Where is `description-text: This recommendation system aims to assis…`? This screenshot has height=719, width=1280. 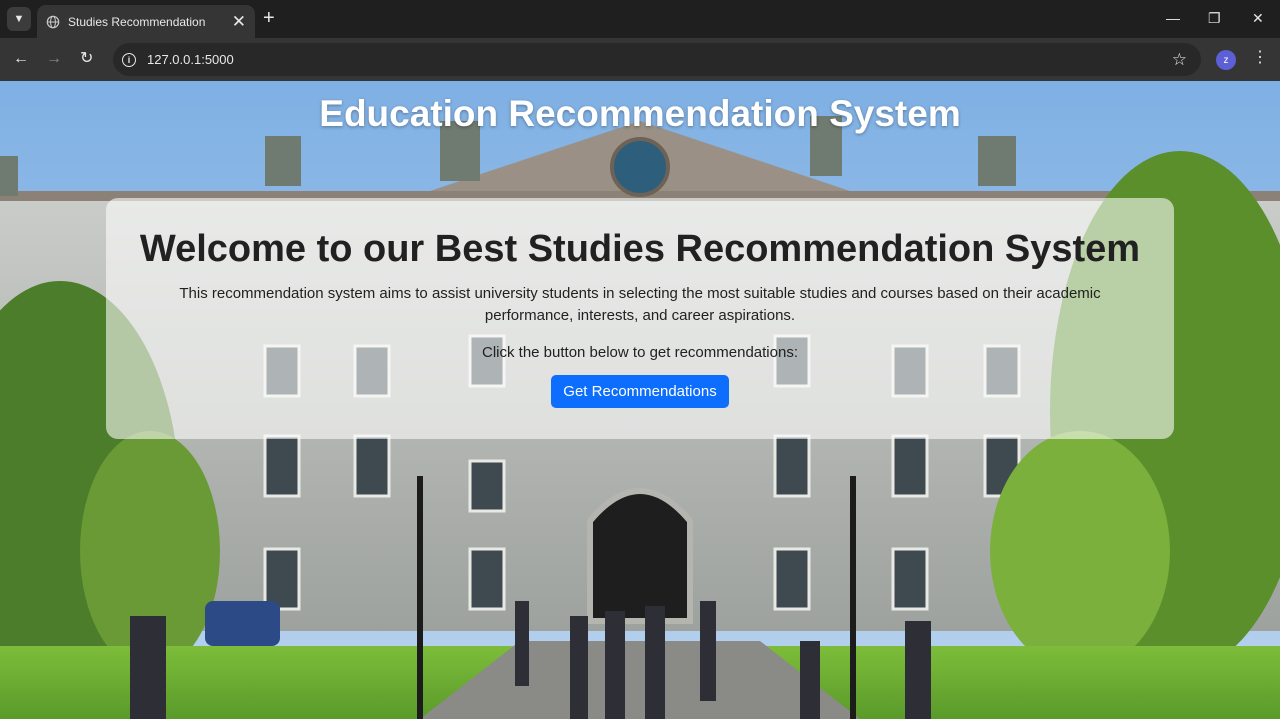
description-text: This recommendation system aims to assis… is located at coordinates (640, 304).